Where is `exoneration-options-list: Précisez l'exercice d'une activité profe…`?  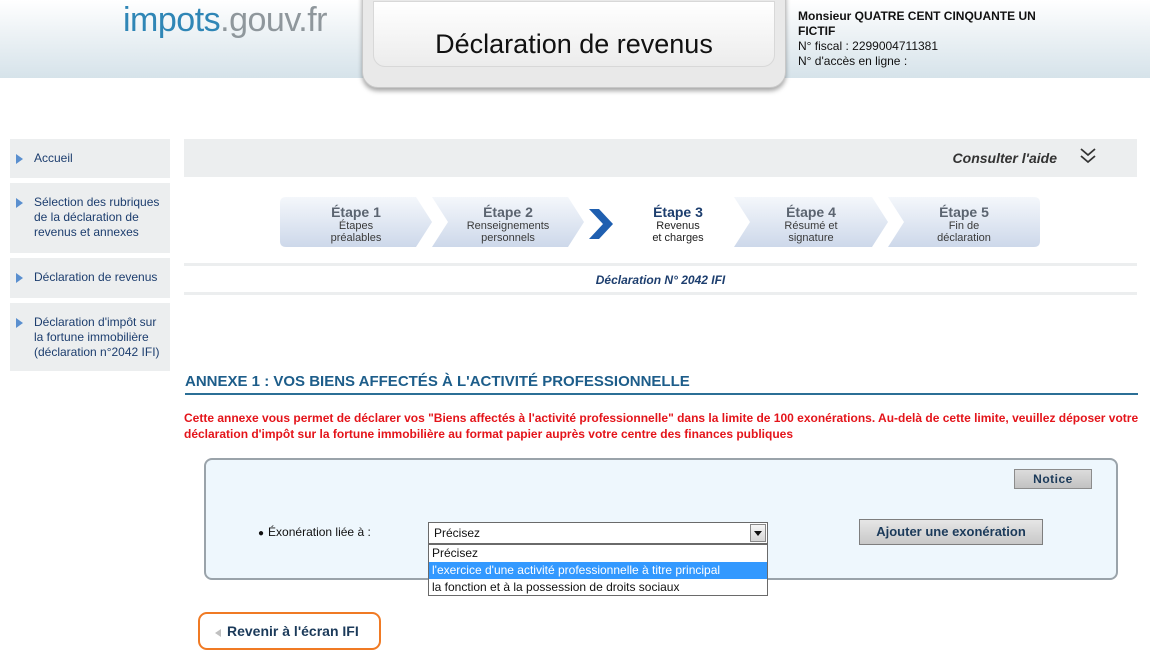
exoneration-options-list: Précisez l'exercice d'une activité profe… is located at coordinates (598, 570).